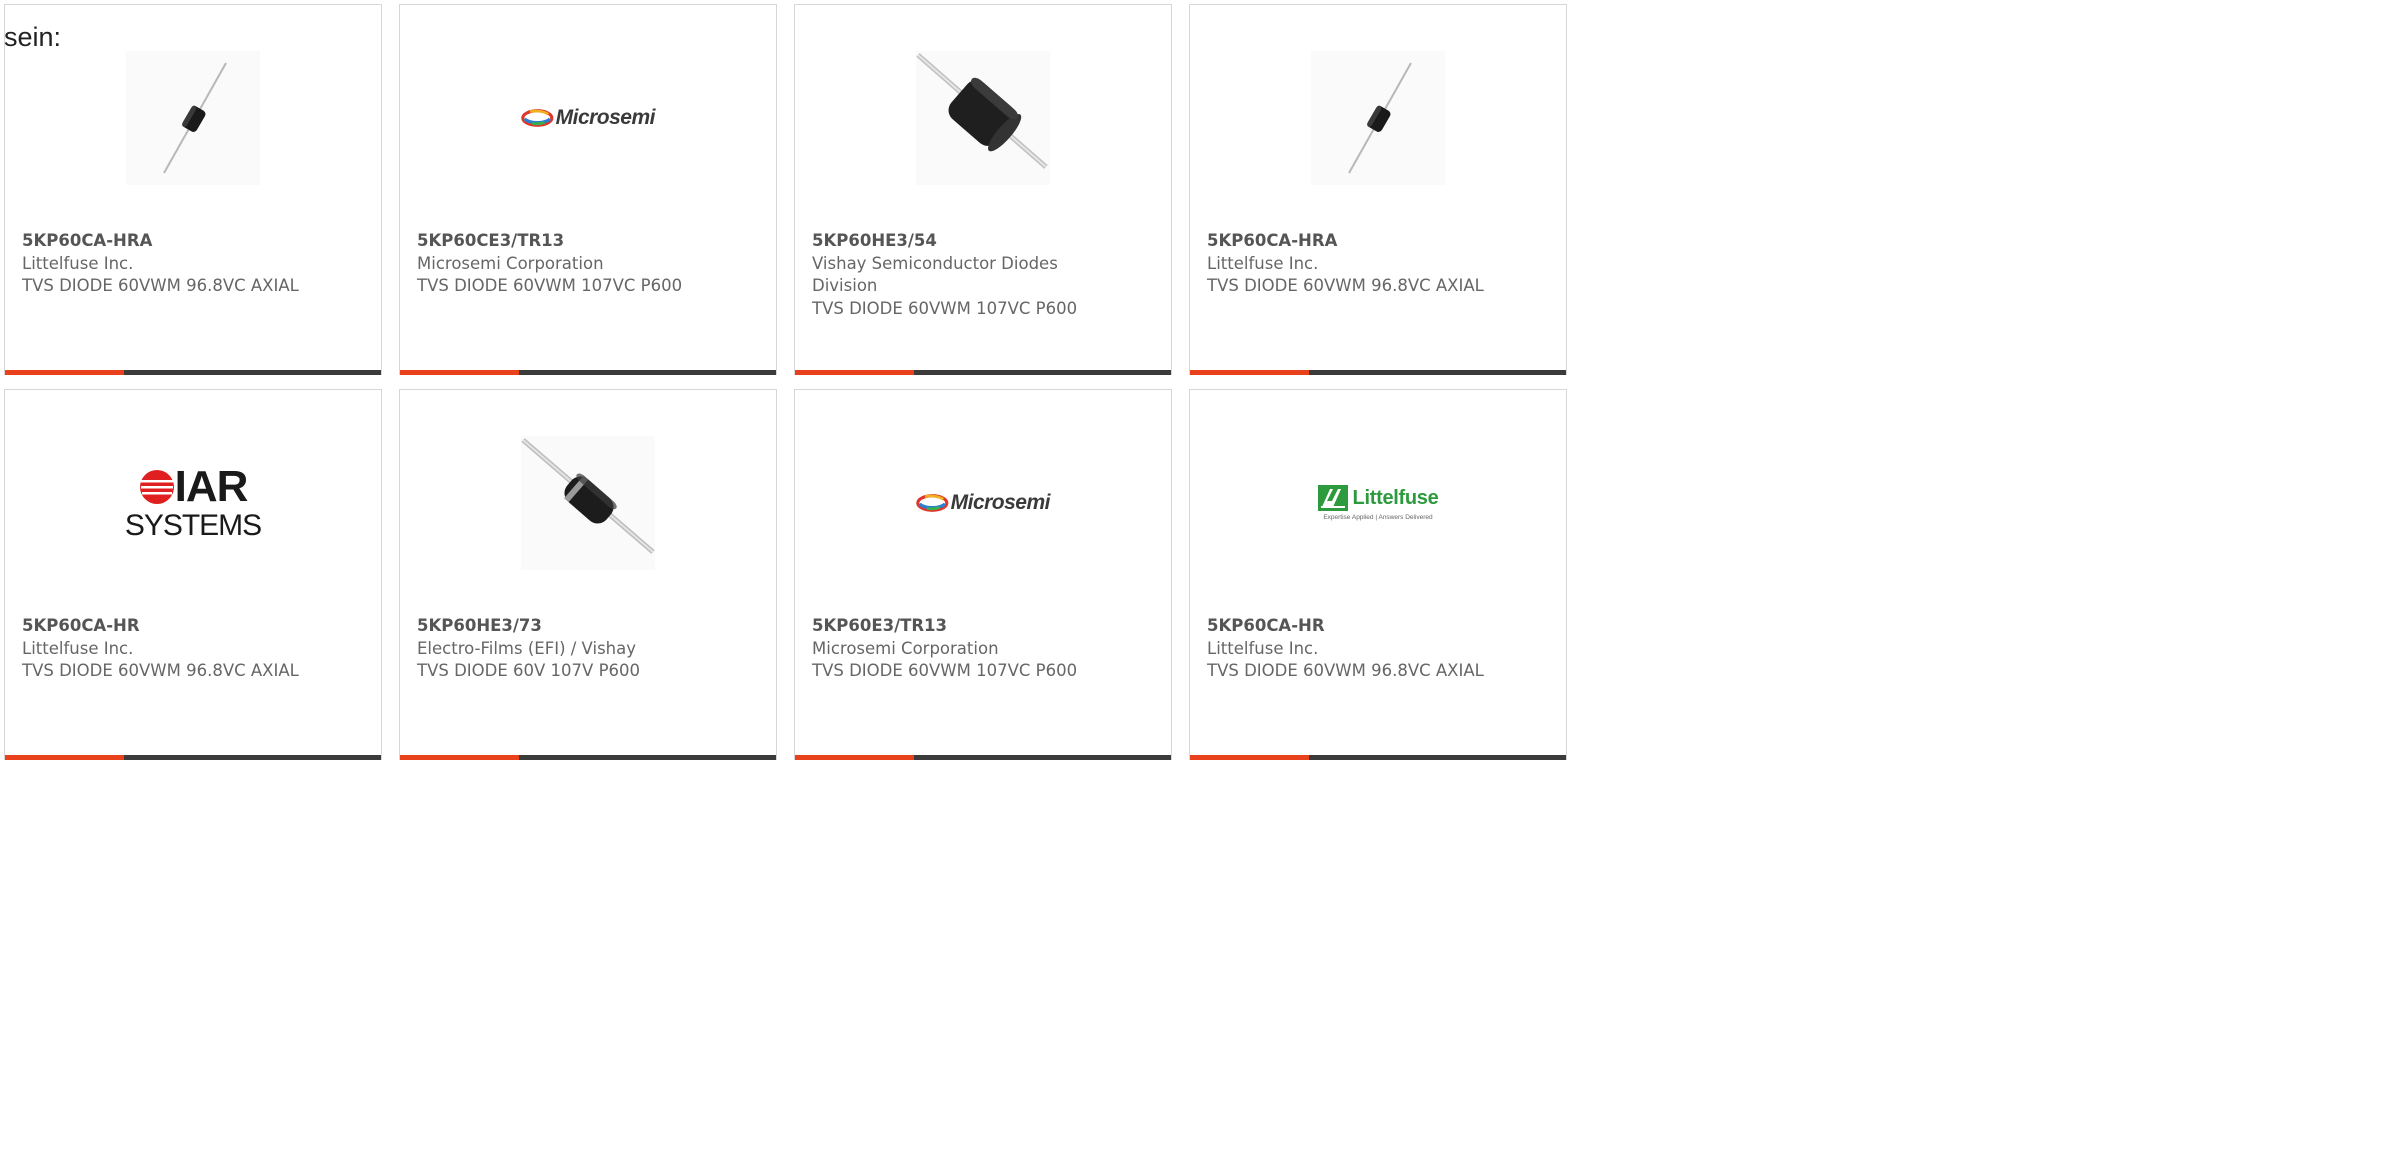 The width and height of the screenshot is (2400, 1162). What do you see at coordinates (33, 37) in the screenshot?
I see `lead-text: sein:` at bounding box center [33, 37].